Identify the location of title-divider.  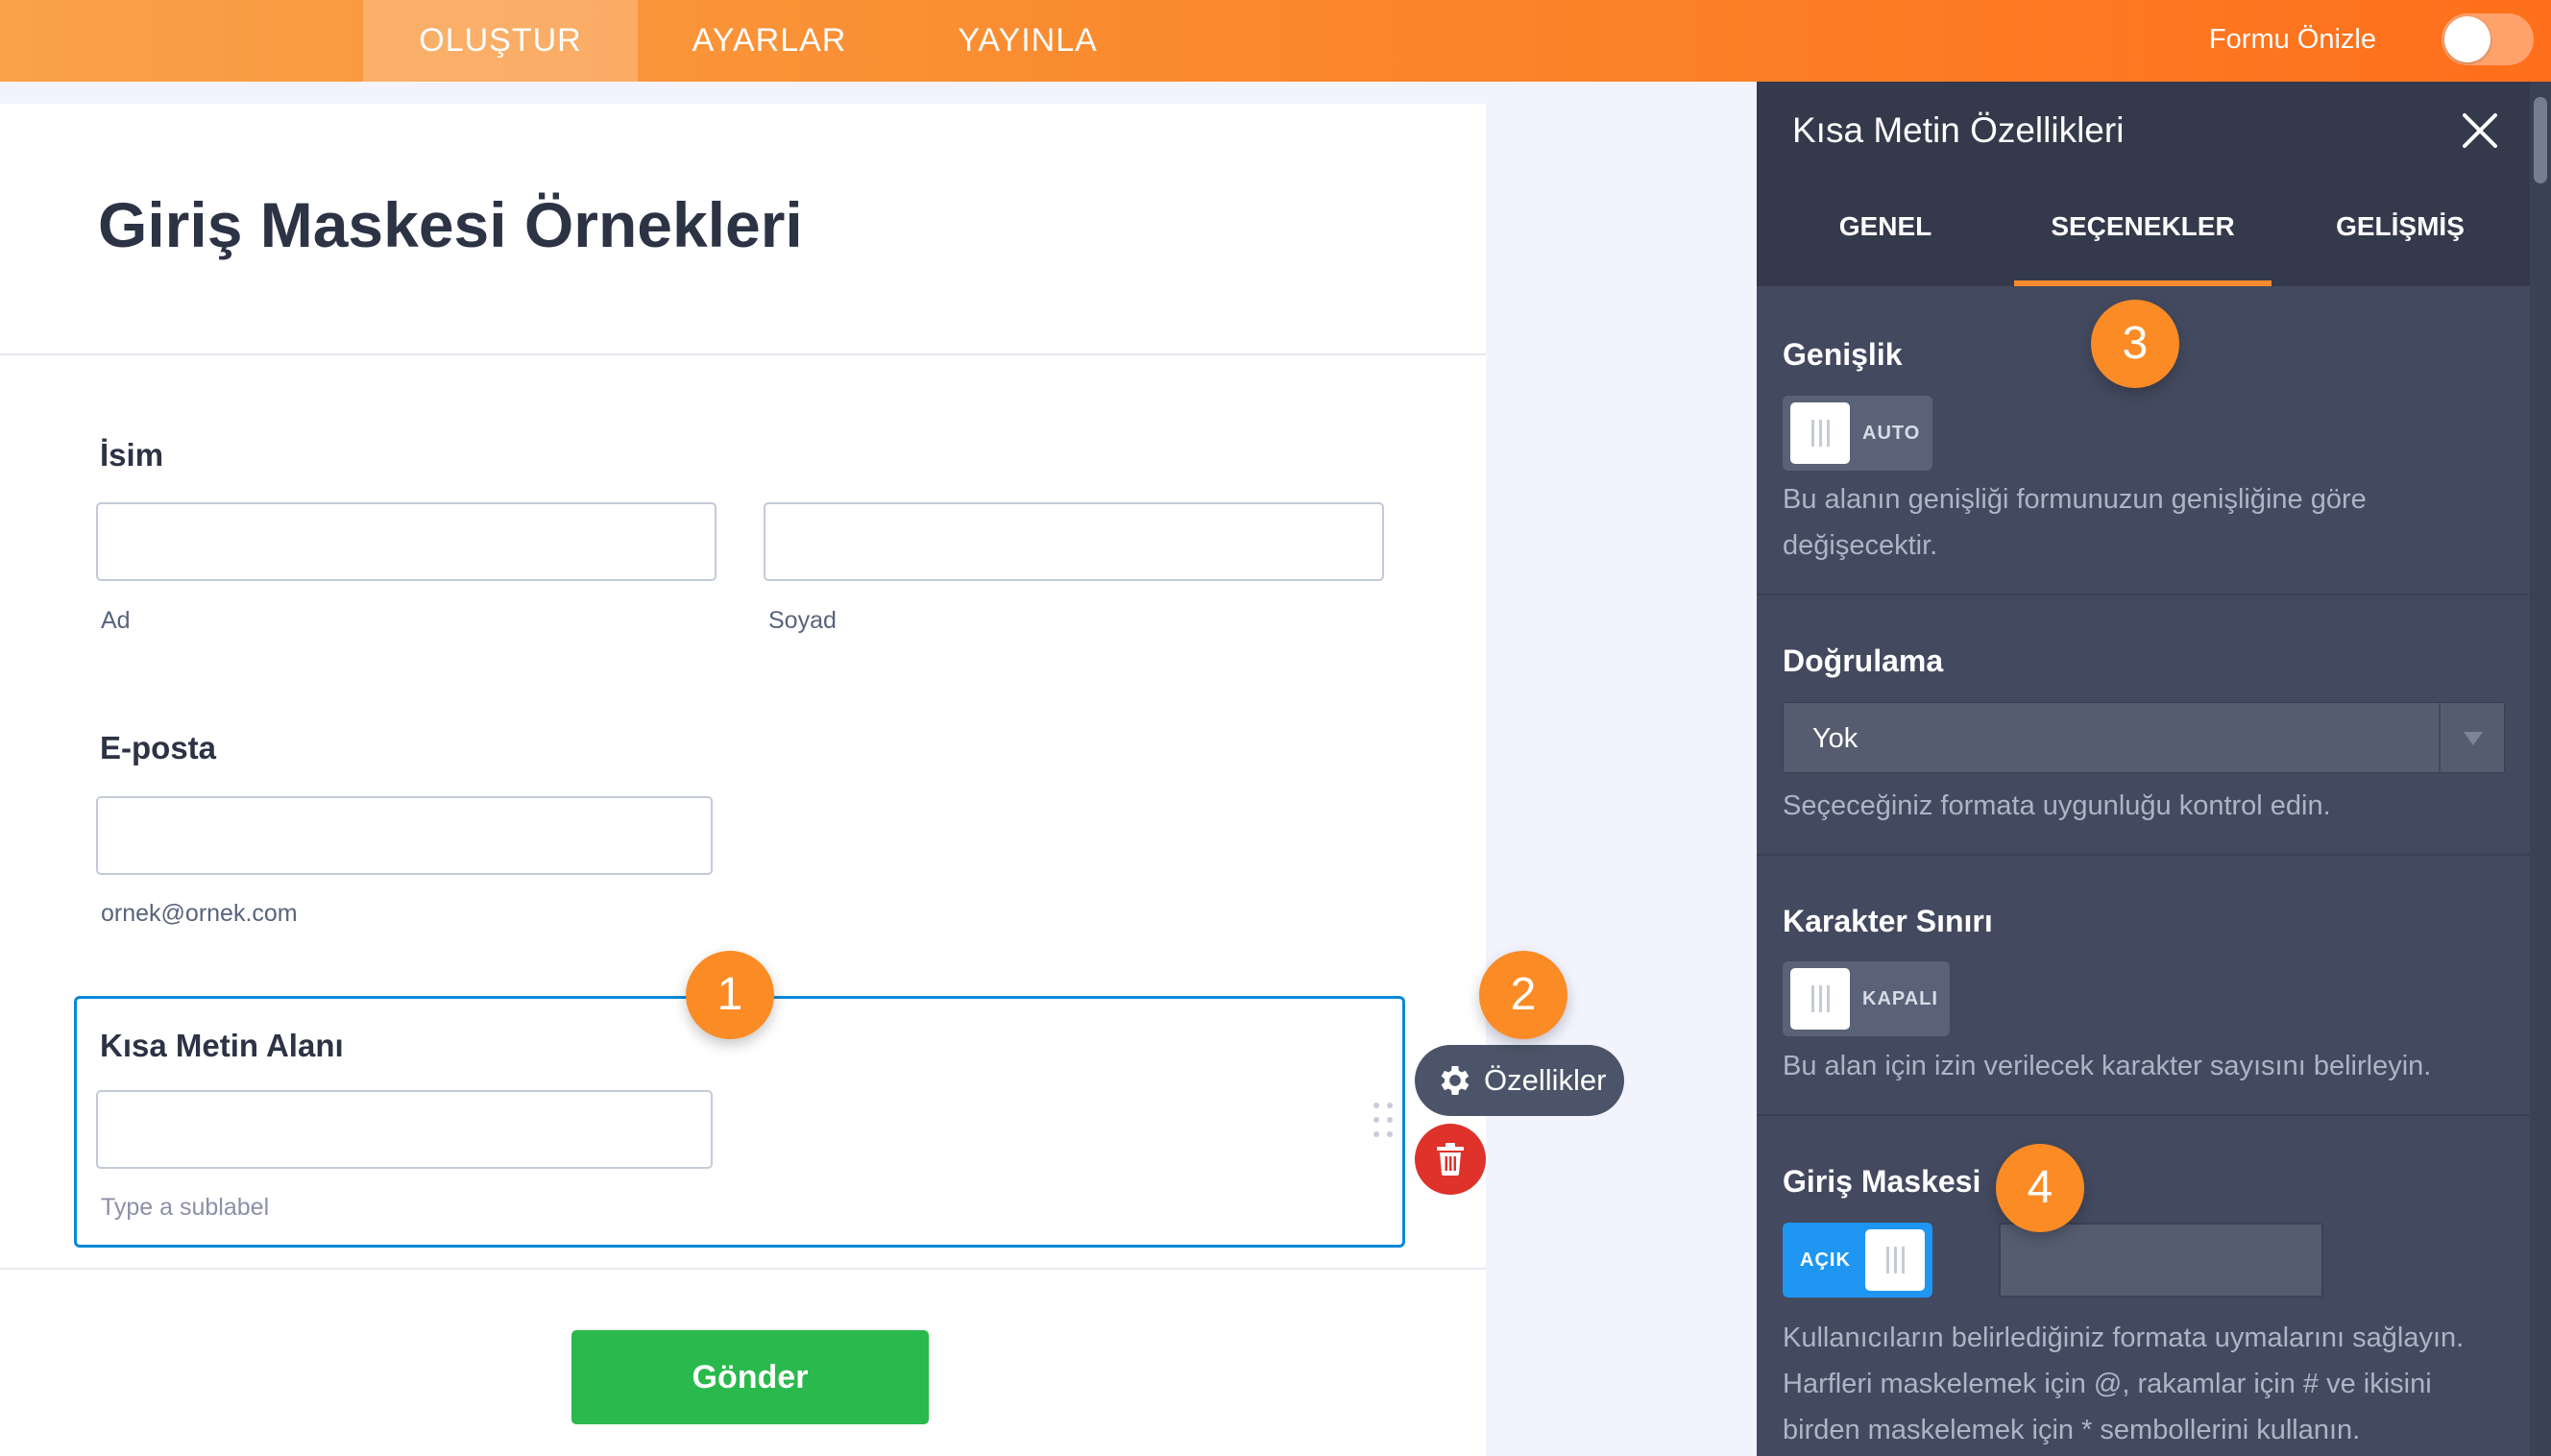
(743, 354).